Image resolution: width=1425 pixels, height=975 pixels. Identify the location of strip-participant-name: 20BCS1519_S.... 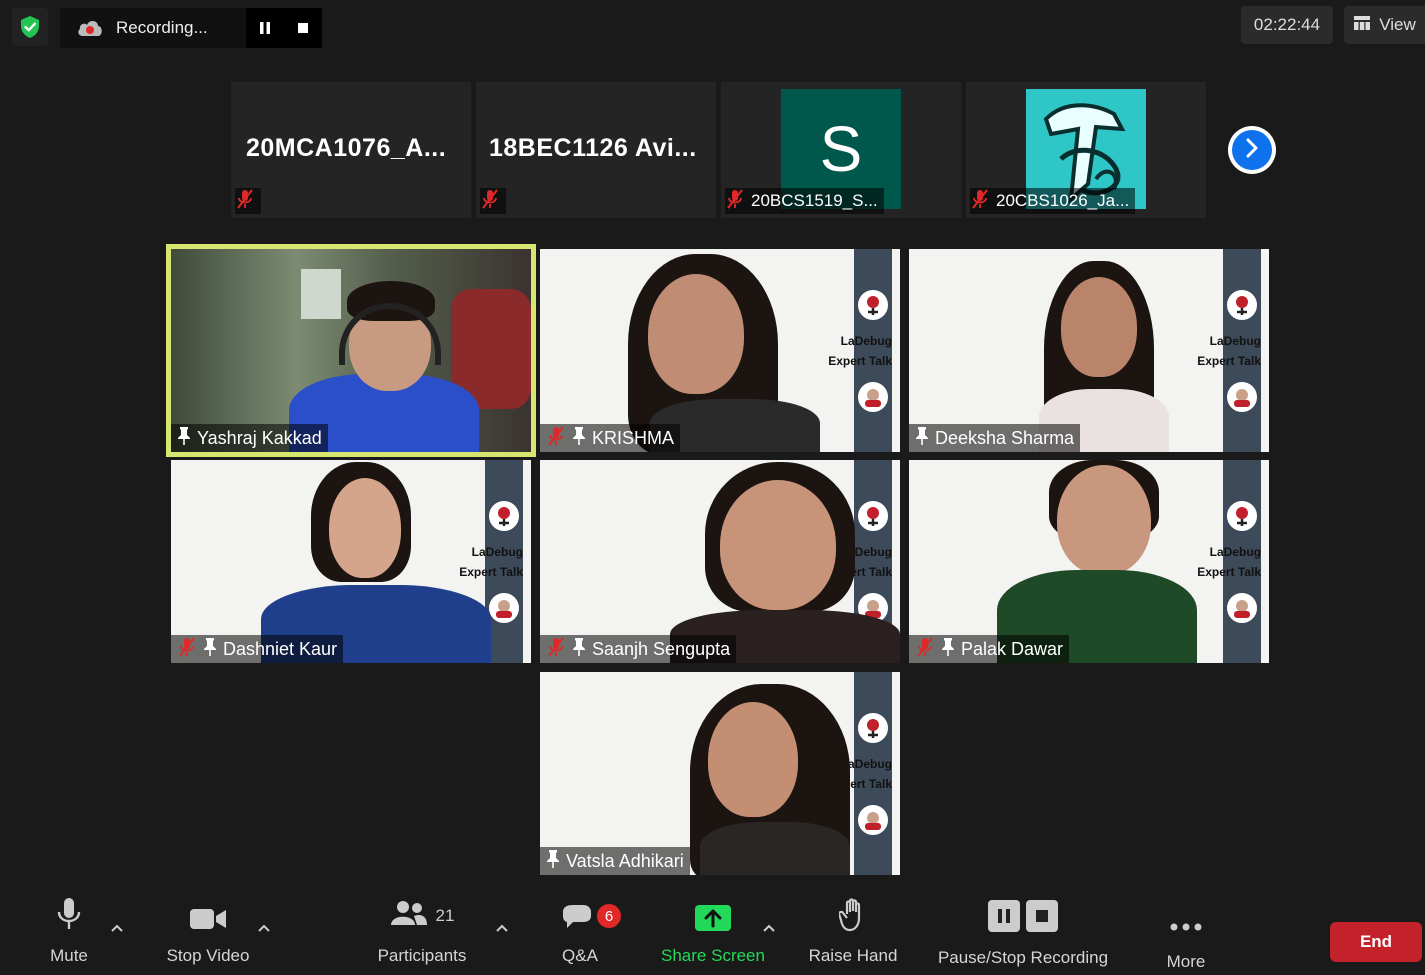
(814, 200).